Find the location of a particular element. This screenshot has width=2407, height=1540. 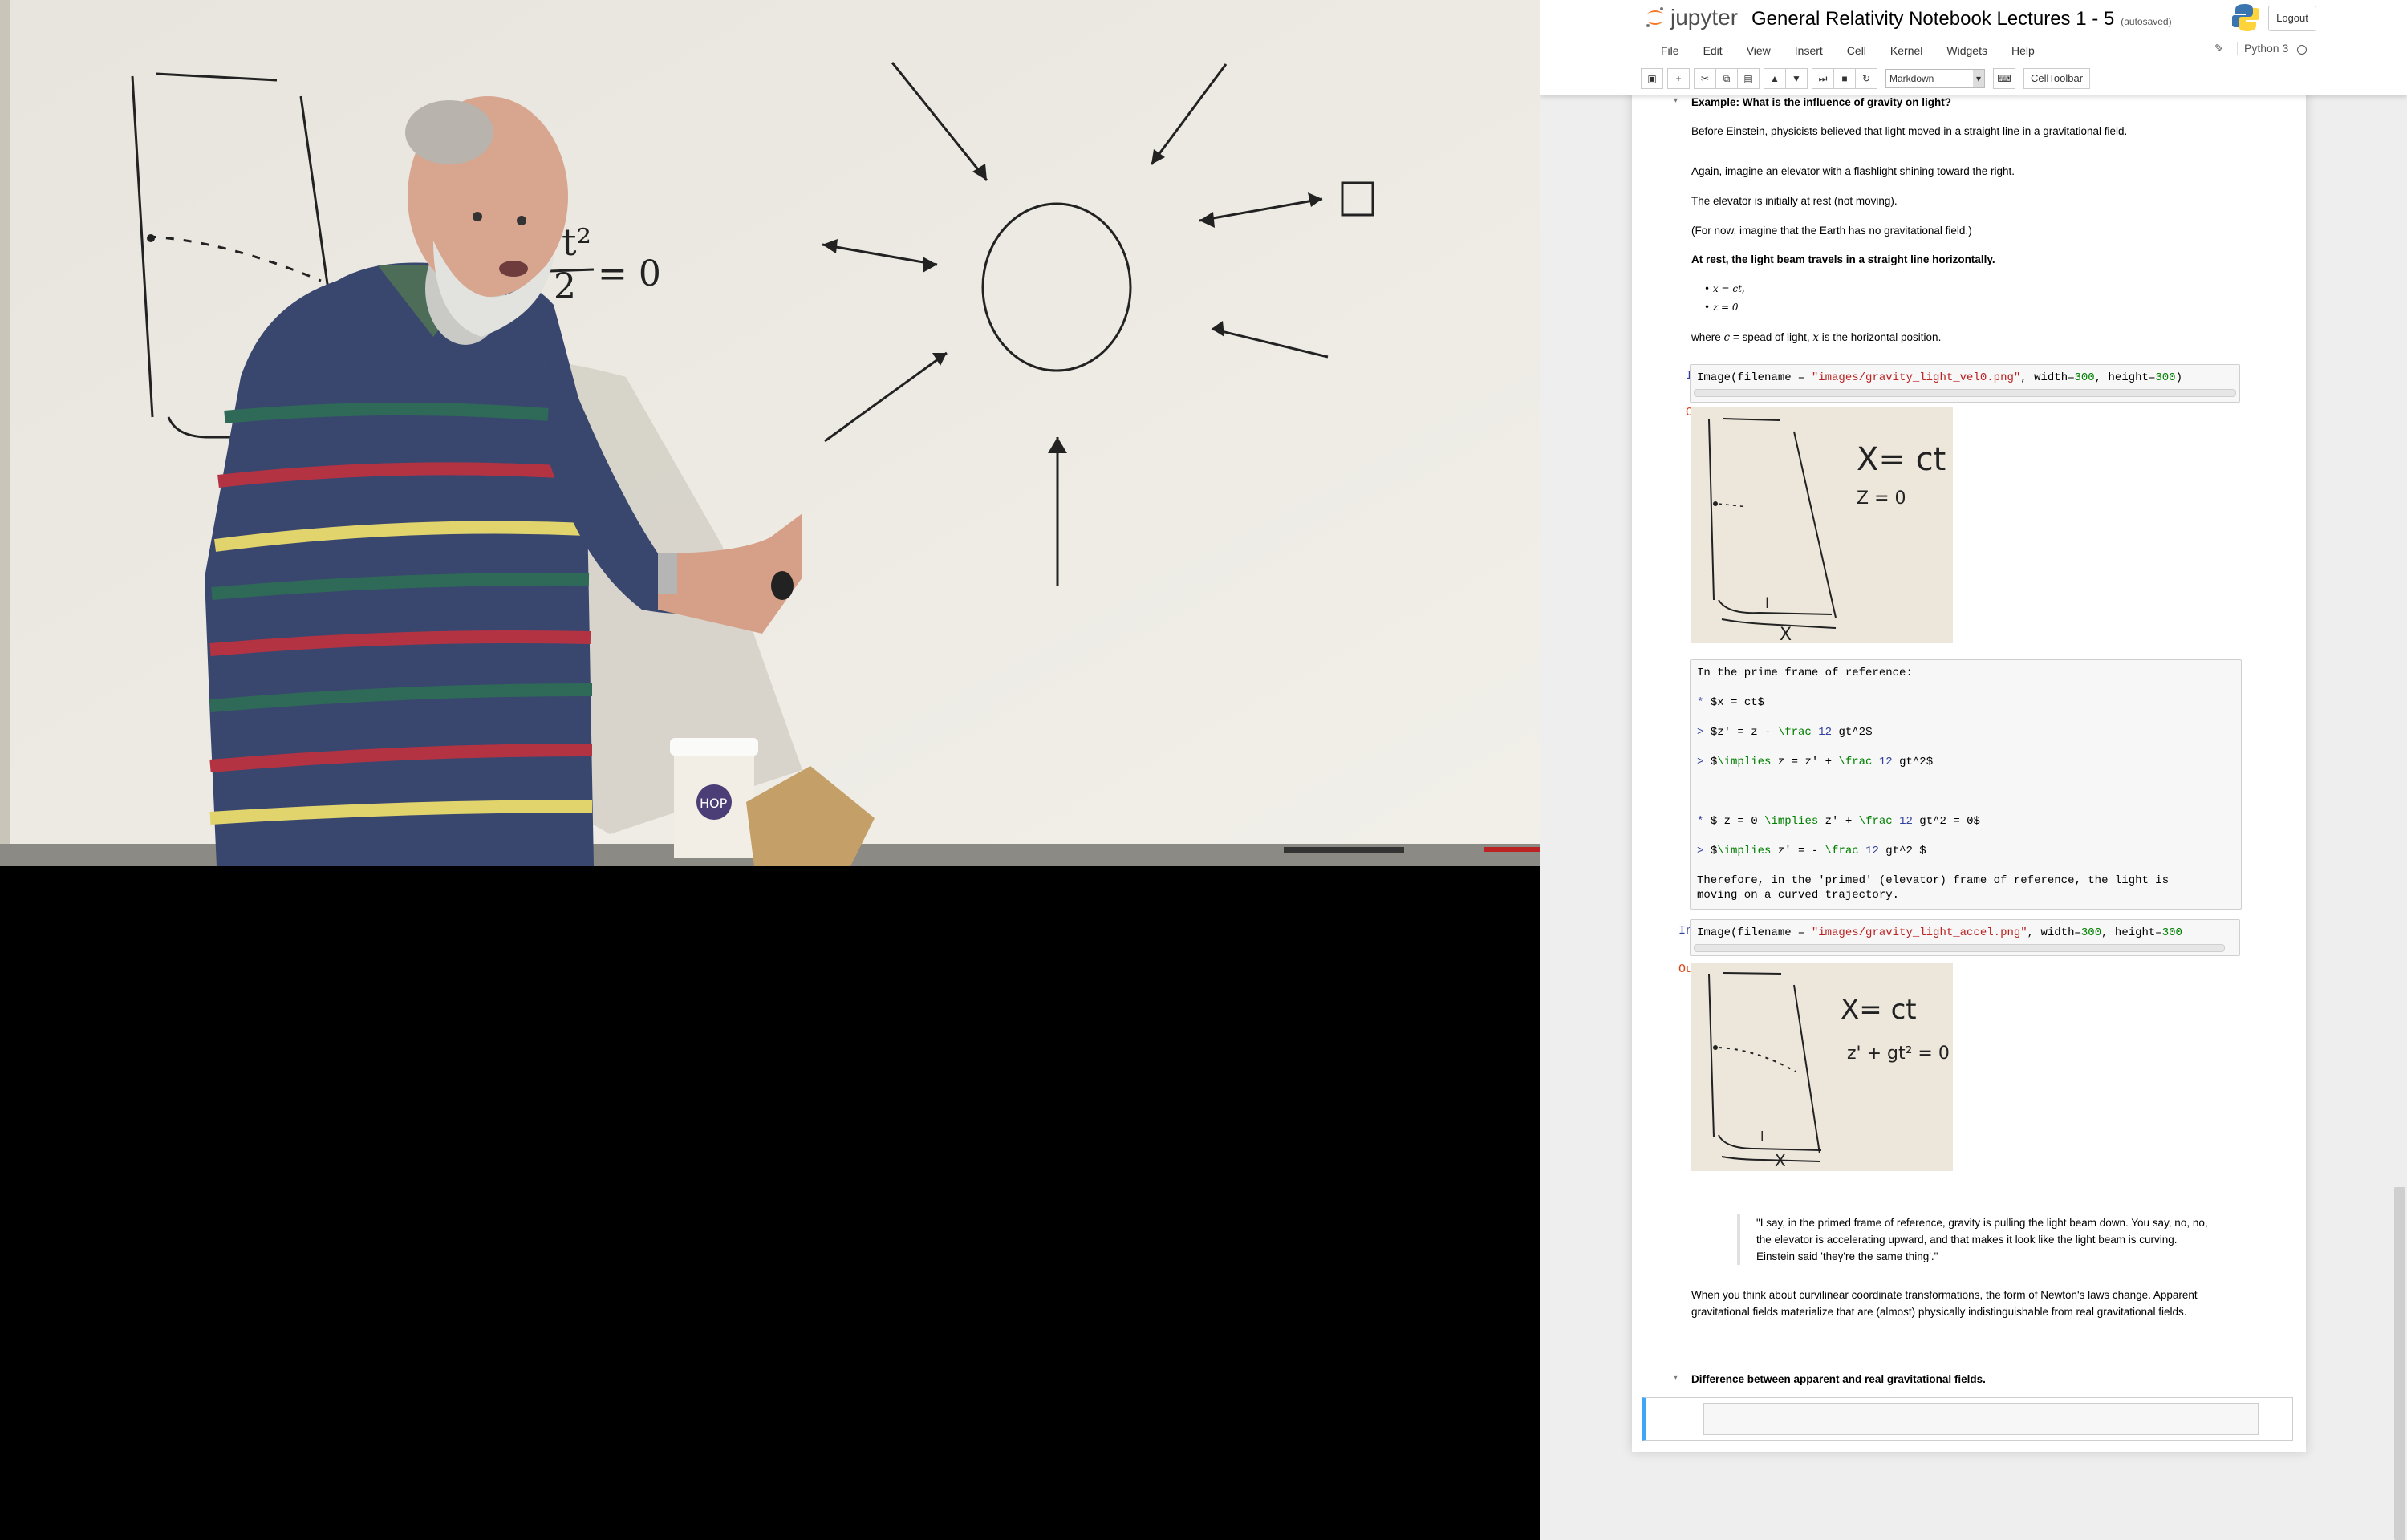

cell-input-area is located at coordinates (1981, 1419).